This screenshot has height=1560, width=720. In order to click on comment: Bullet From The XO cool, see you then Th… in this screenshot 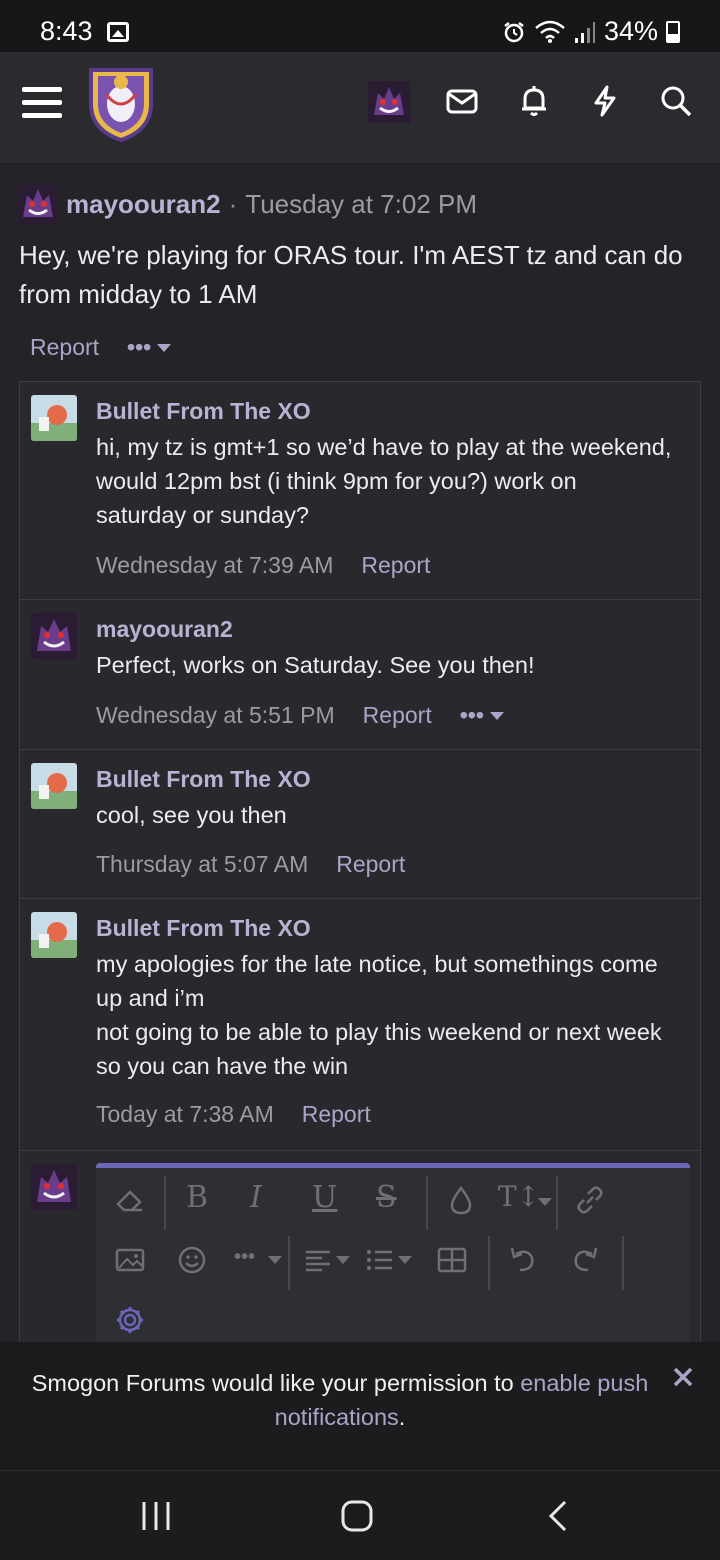, I will do `click(360, 824)`.